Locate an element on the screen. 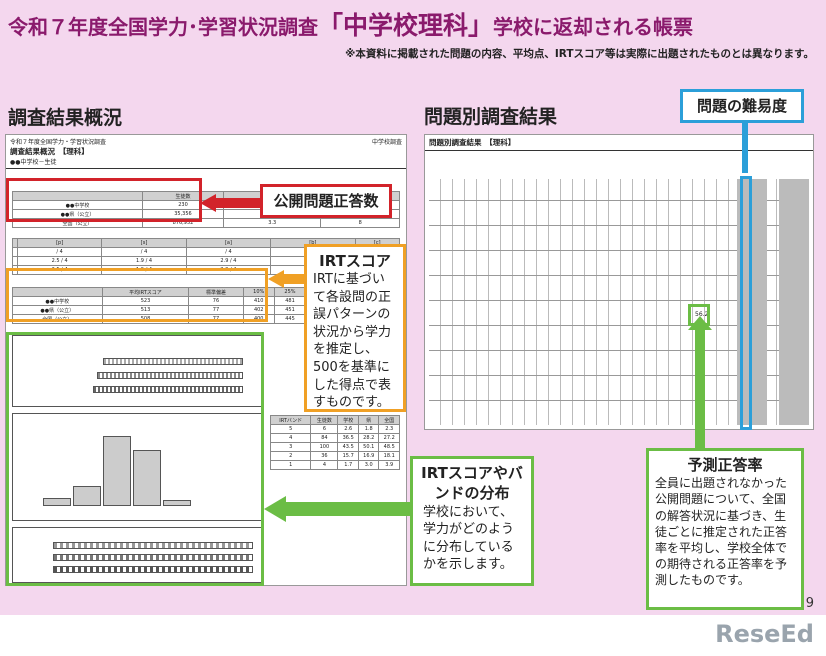 The width and height of the screenshot is (826, 656). public-correct-highlight is located at coordinates (104, 200).